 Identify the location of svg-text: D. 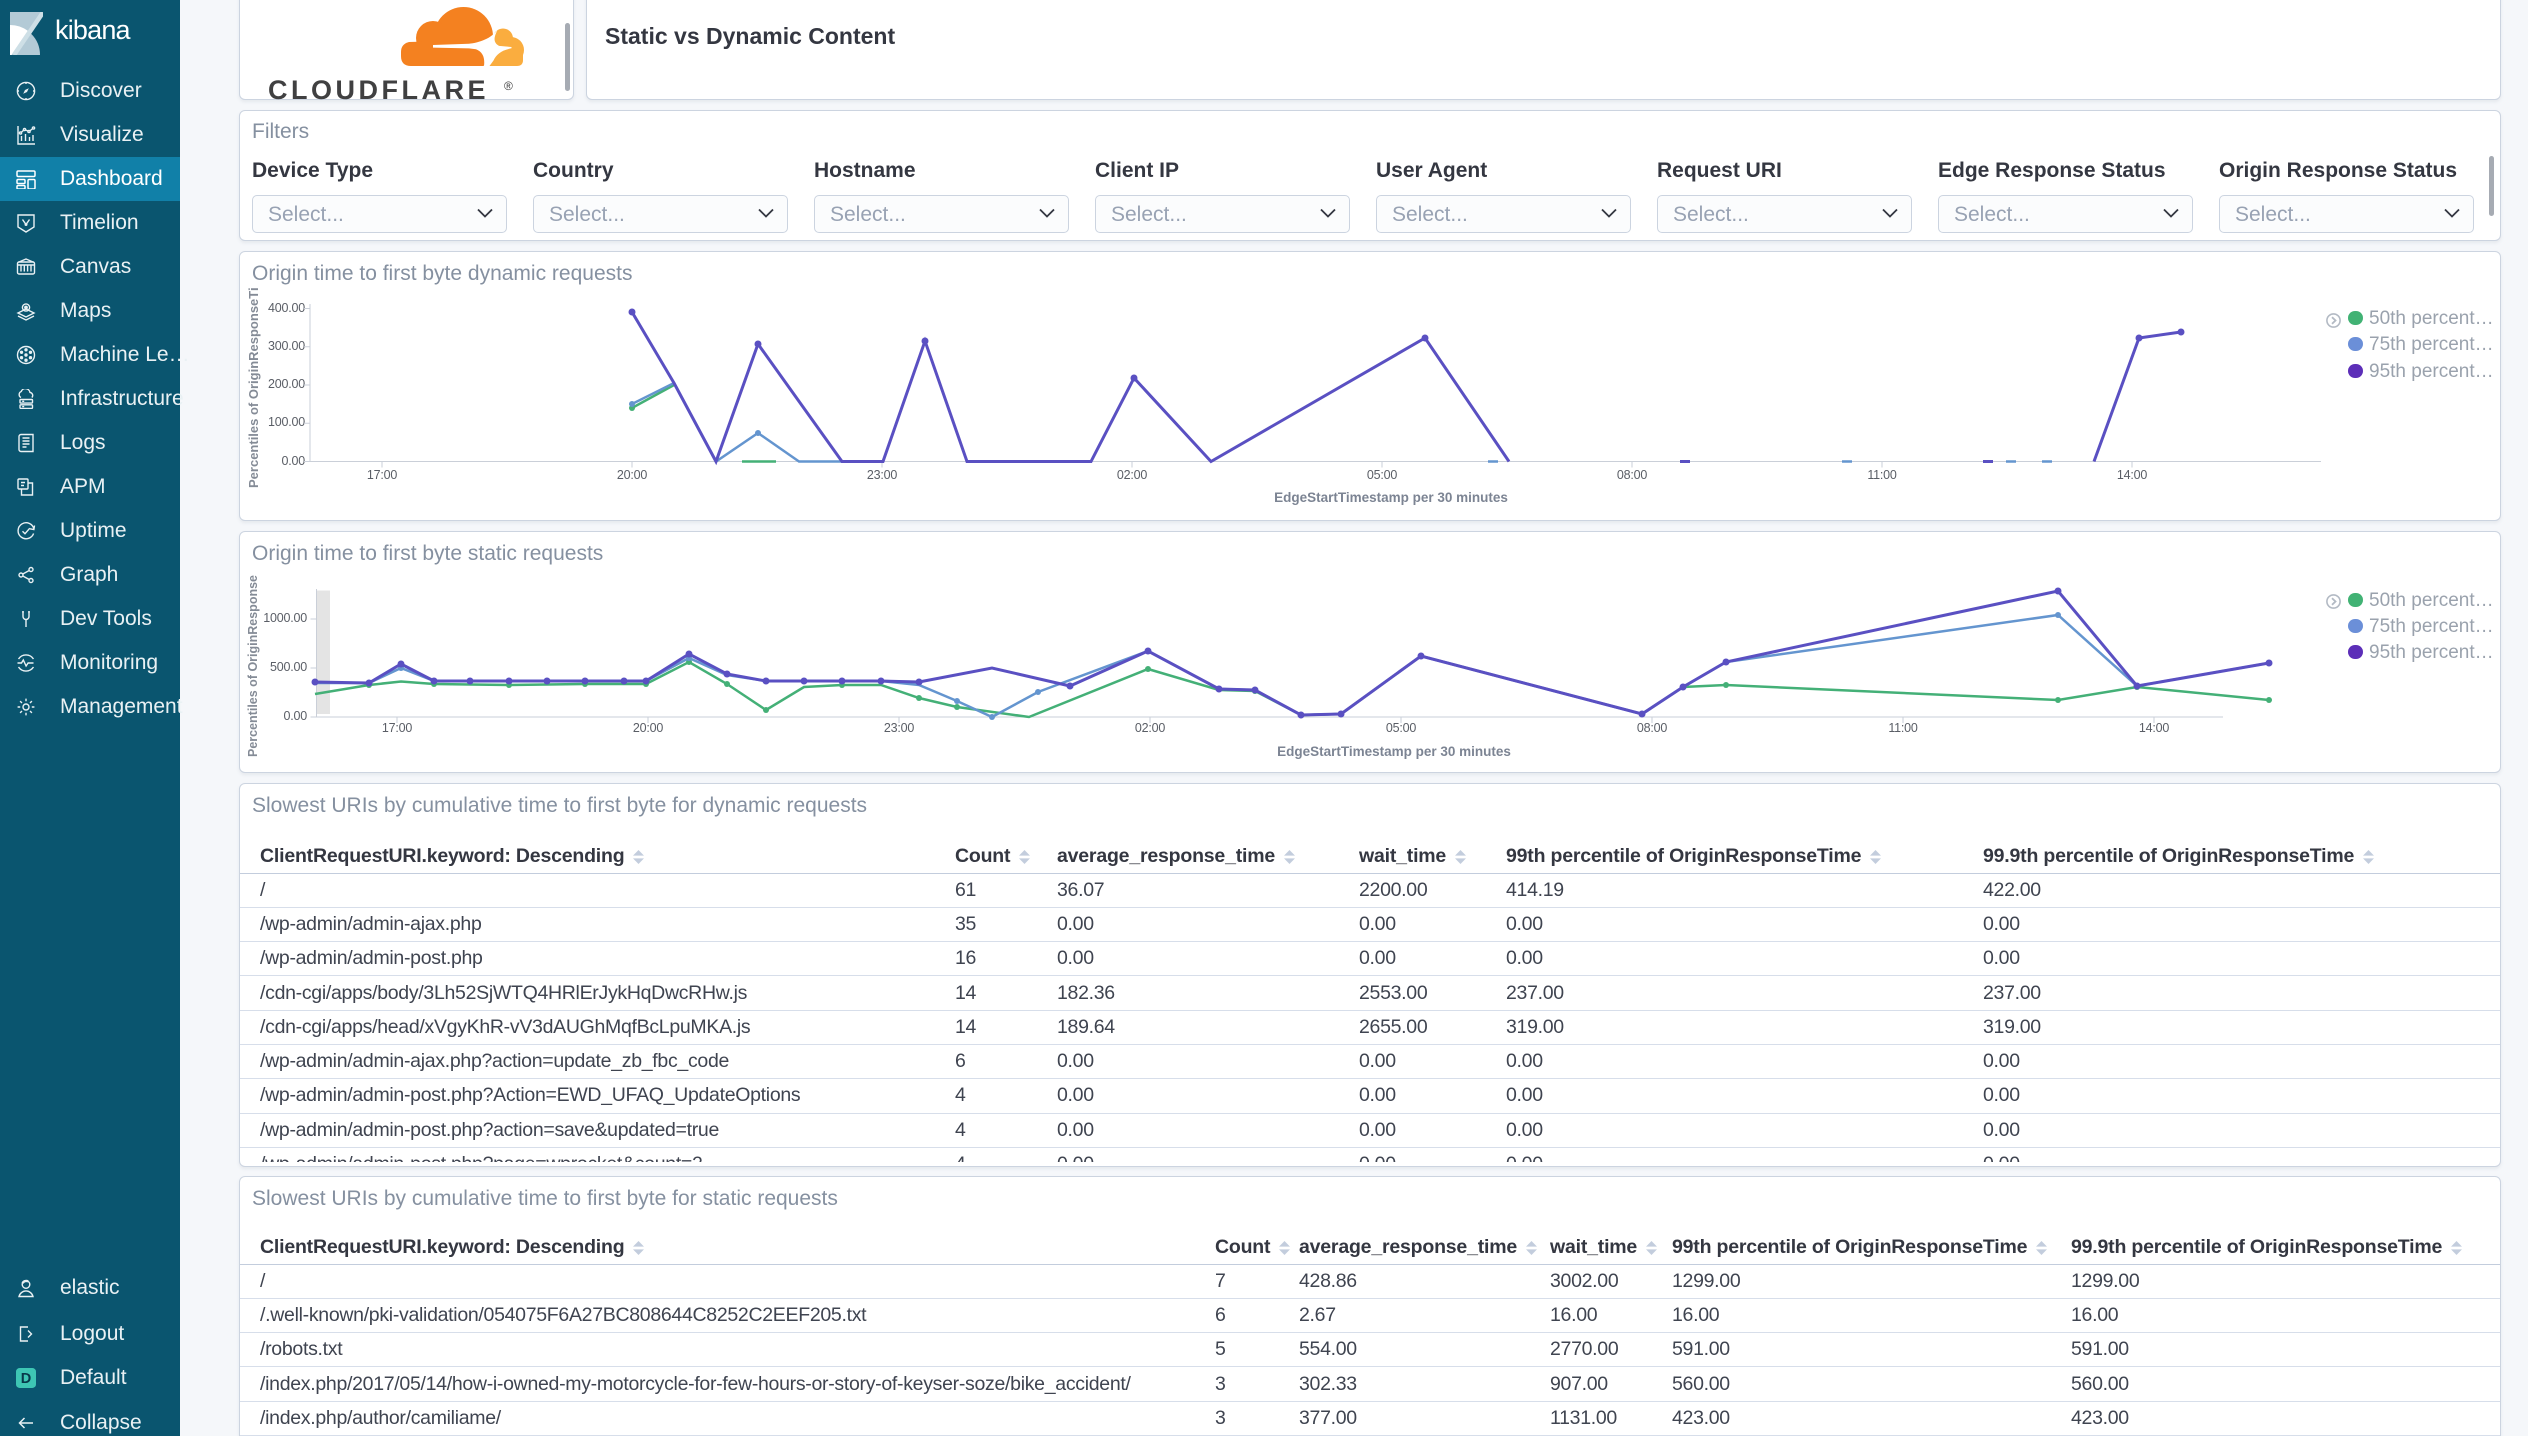
(26, 1379).